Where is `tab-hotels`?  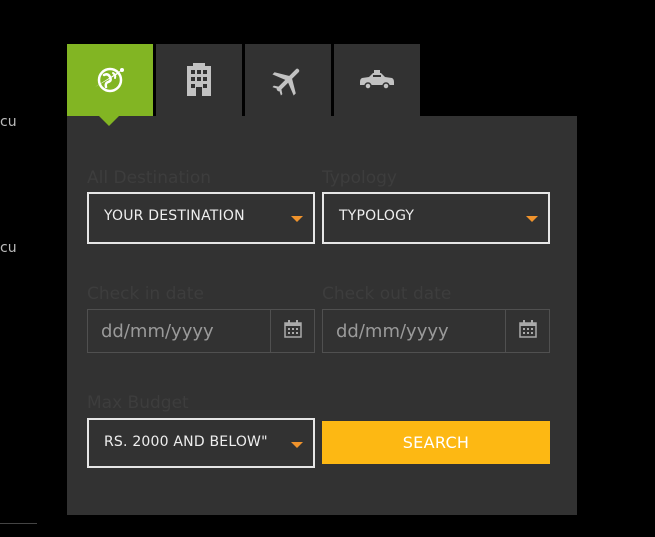
tab-hotels is located at coordinates (199, 80).